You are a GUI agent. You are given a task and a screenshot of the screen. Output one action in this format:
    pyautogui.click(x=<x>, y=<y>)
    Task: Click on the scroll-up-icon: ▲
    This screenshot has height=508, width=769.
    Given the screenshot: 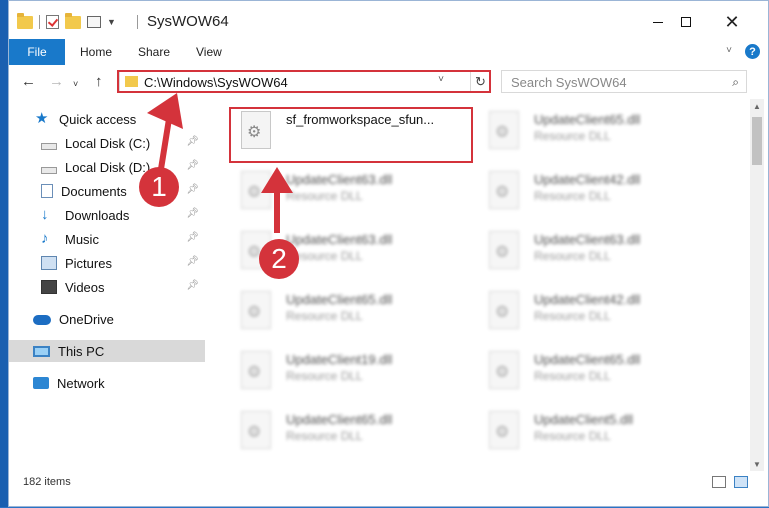 What is the action you would take?
    pyautogui.click(x=757, y=106)
    